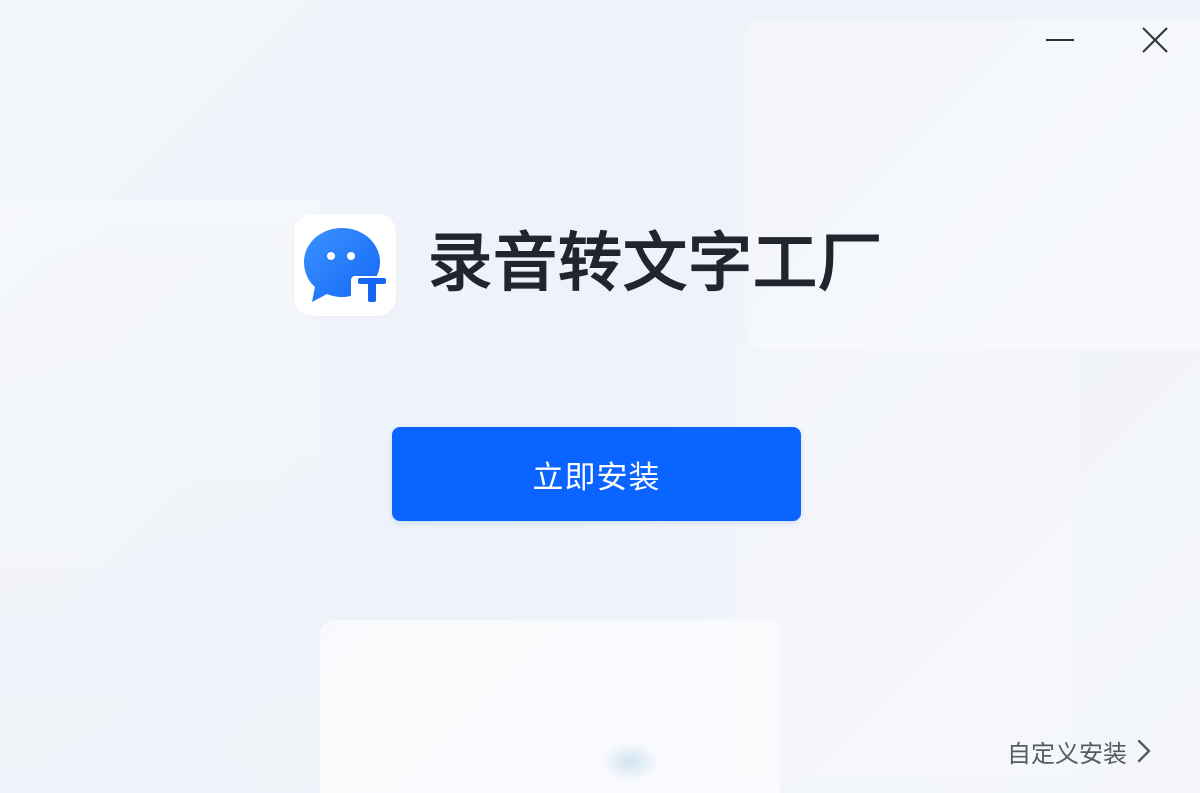  Describe the element at coordinates (550, 706) in the screenshot. I see `background-panel` at that location.